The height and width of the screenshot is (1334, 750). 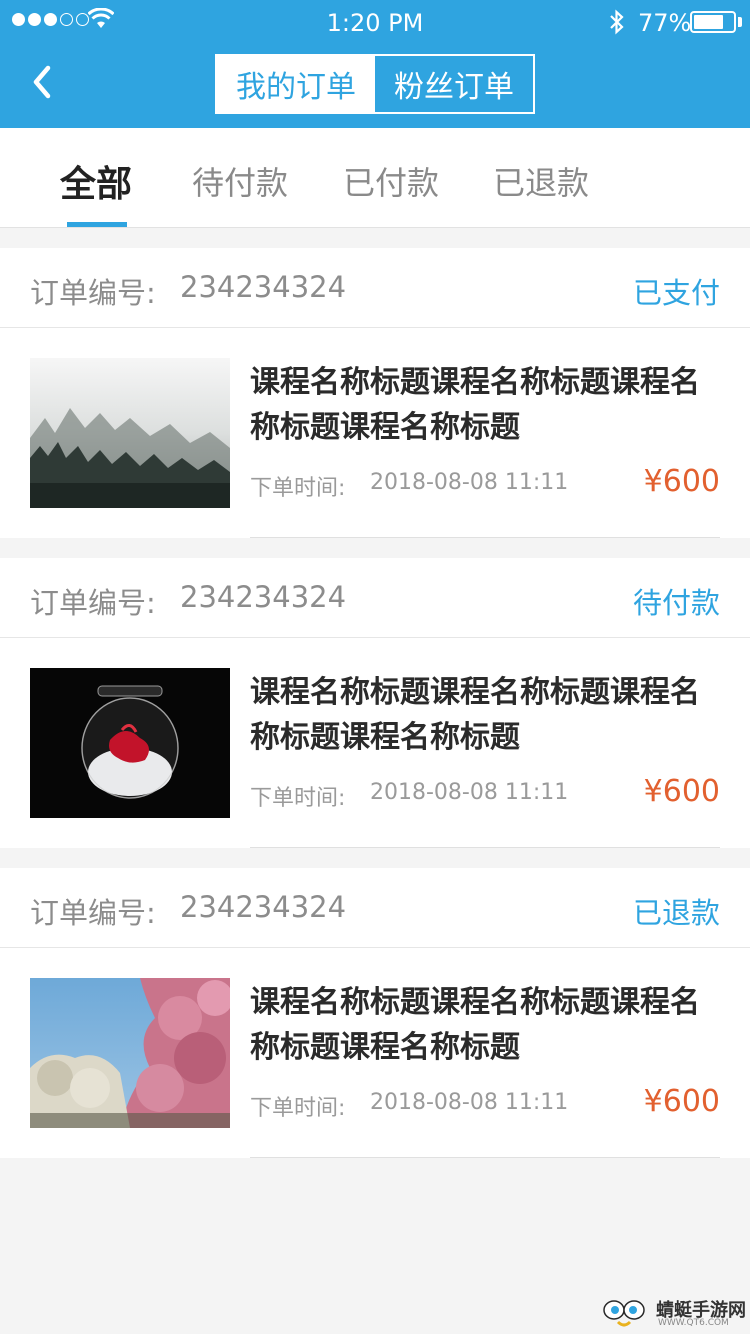 I want to click on header: 1:20 PM 77% 我的订单 粉丝订单, so click(x=375, y=64).